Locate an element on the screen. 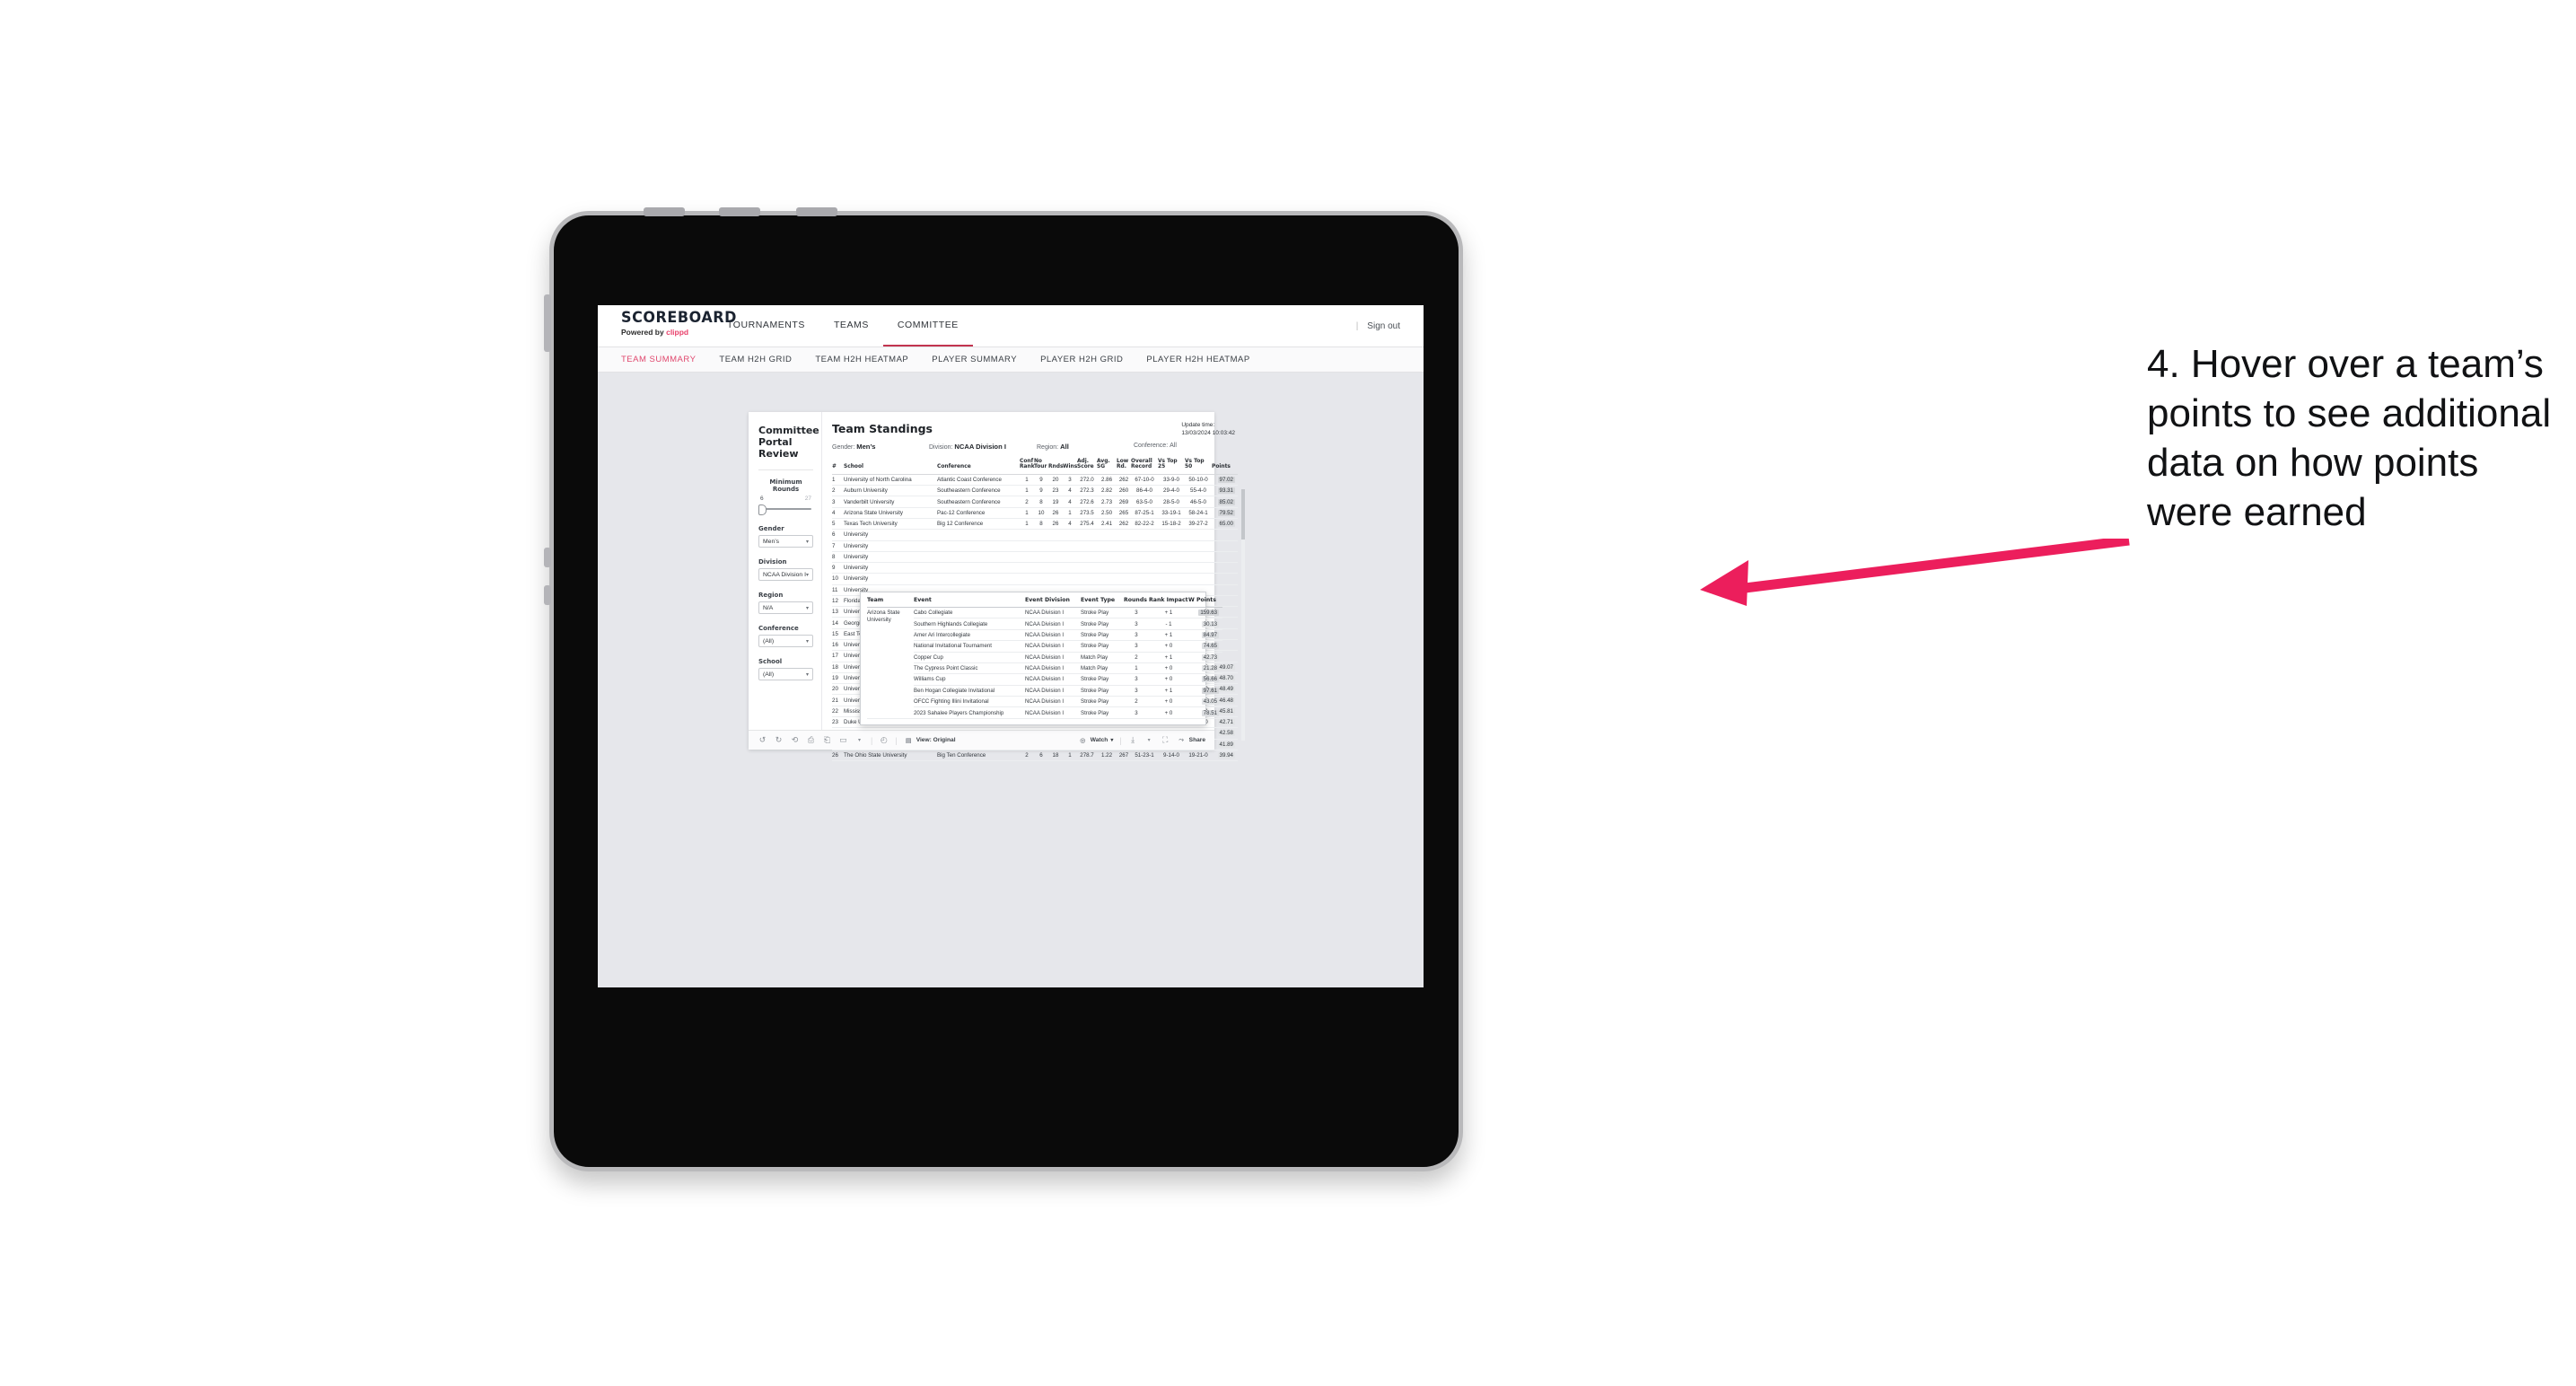  cell-sg: 2.82 is located at coordinates (1107, 491).